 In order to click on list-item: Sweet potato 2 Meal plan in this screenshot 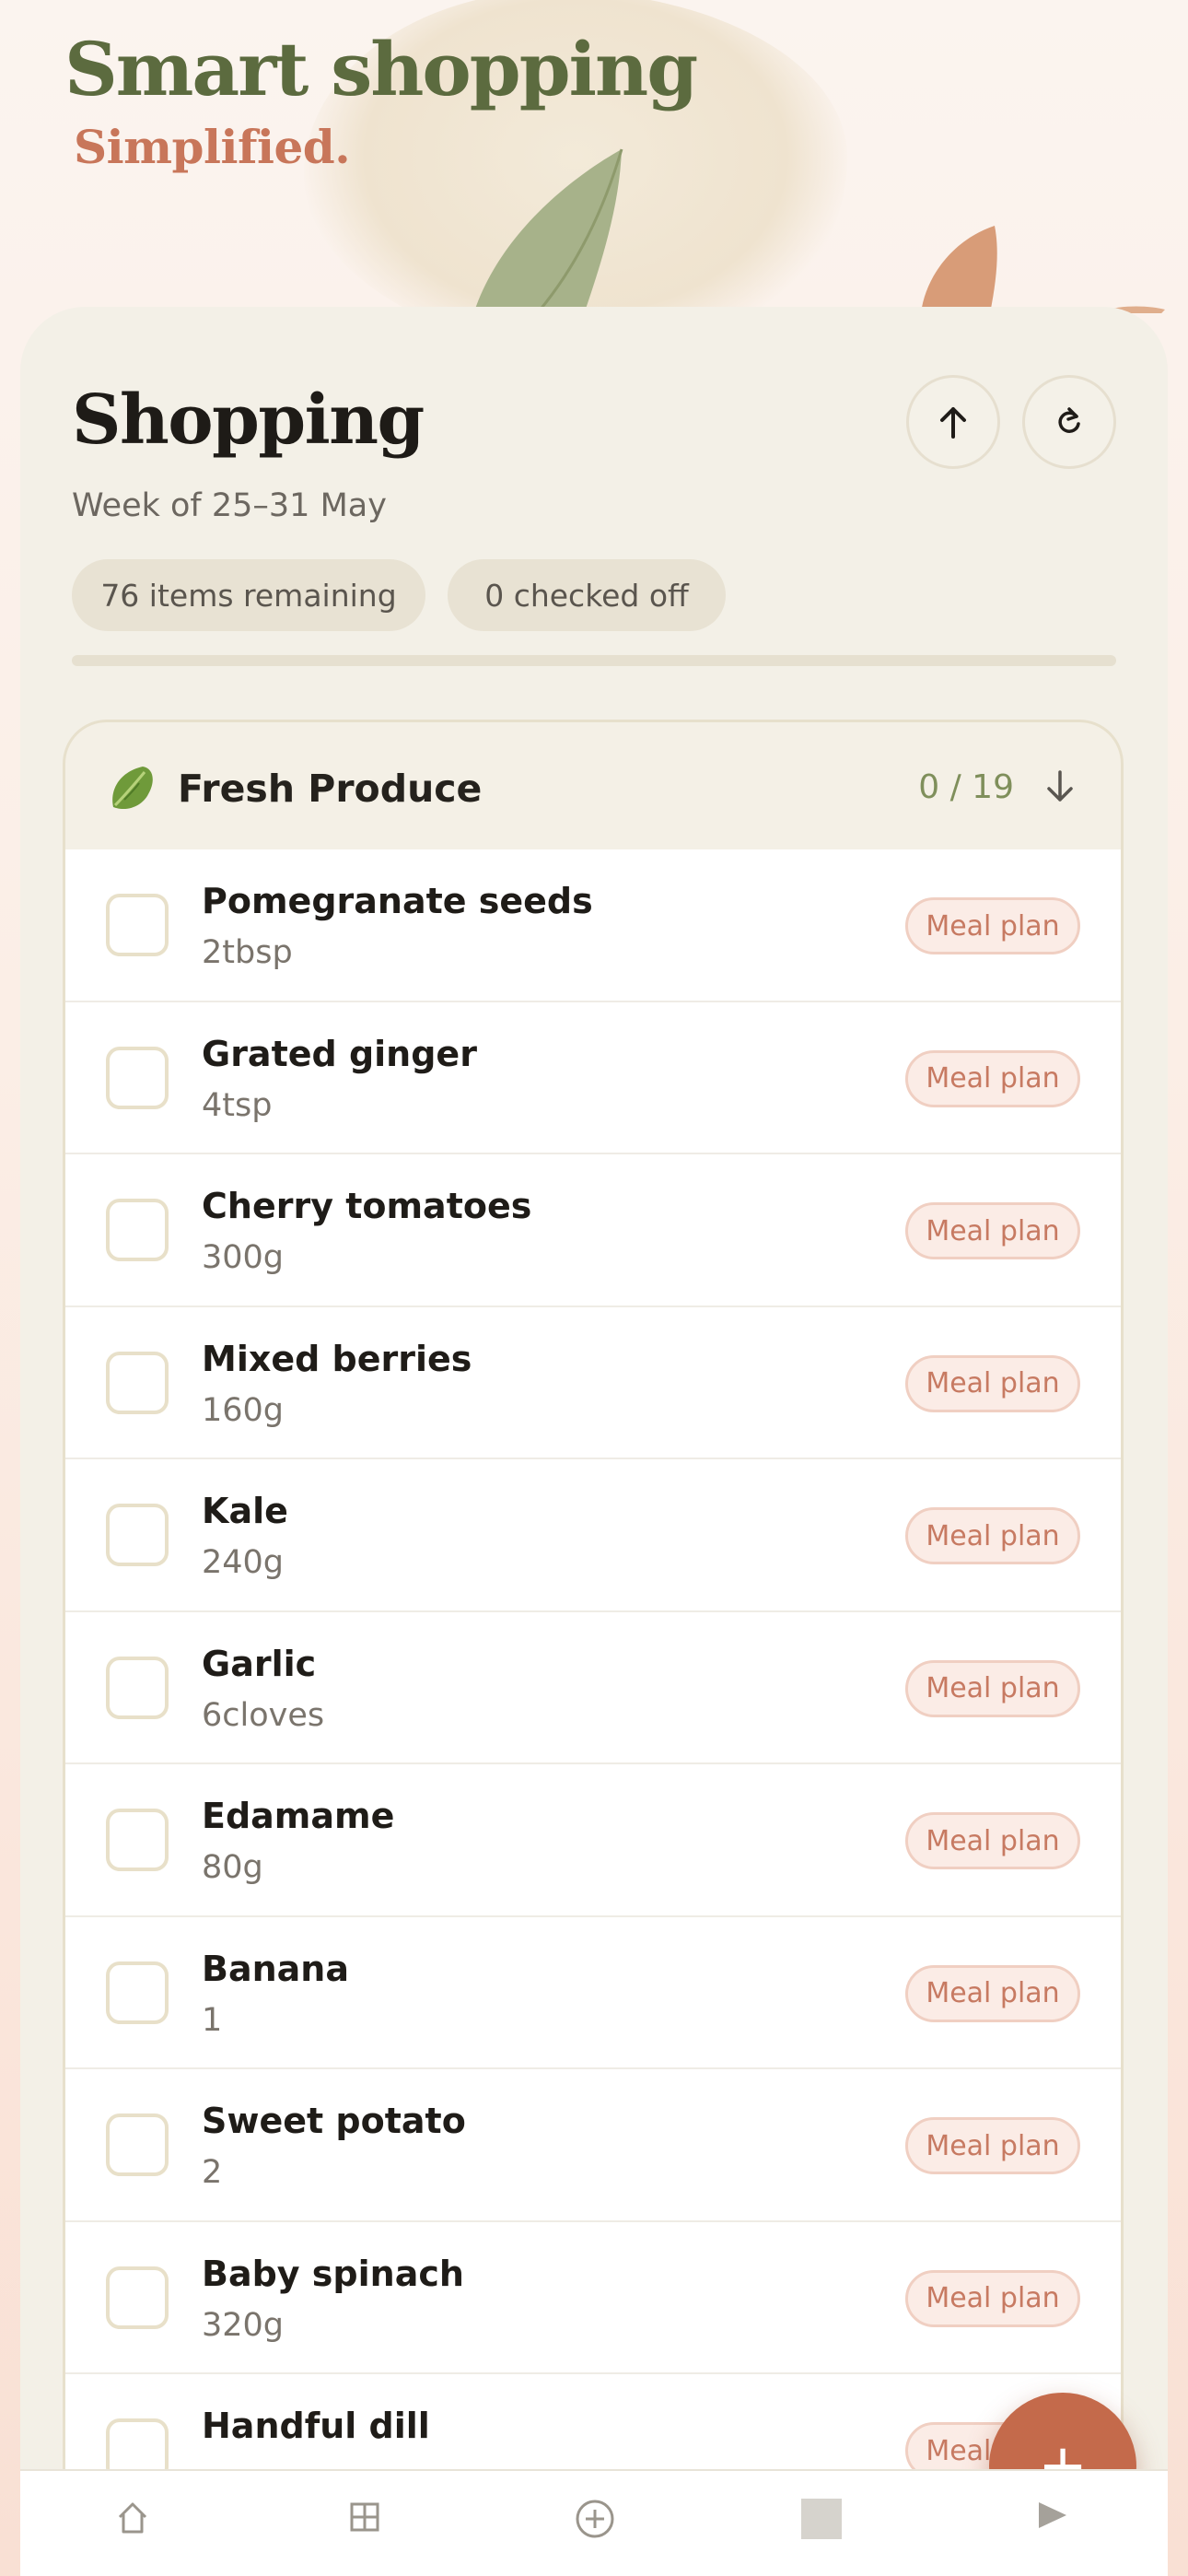, I will do `click(593, 2145)`.